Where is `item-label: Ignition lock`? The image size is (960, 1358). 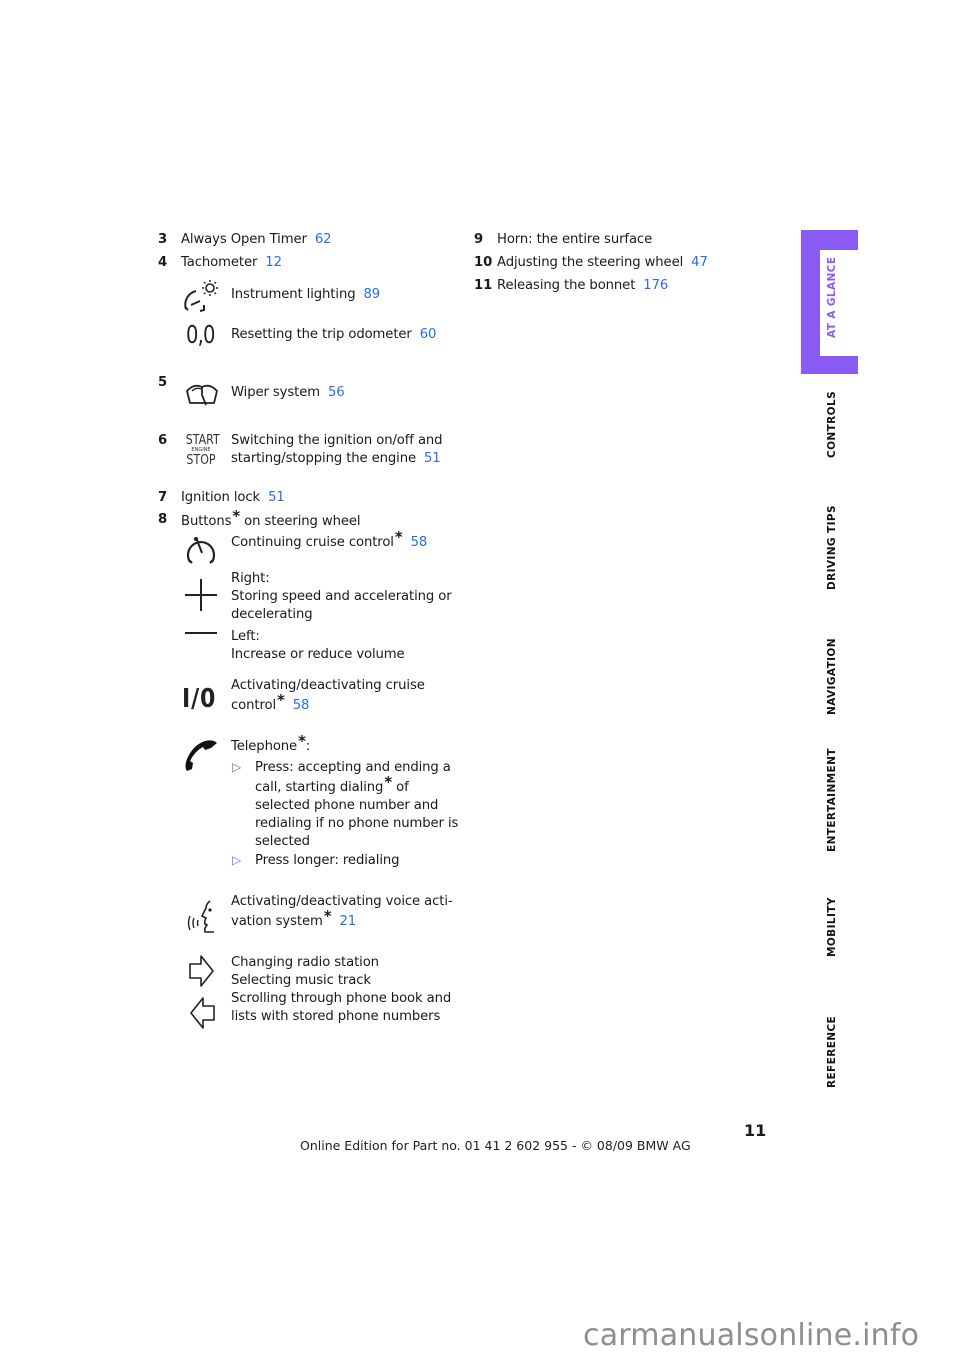
item-label: Ignition lock is located at coordinates (221, 497).